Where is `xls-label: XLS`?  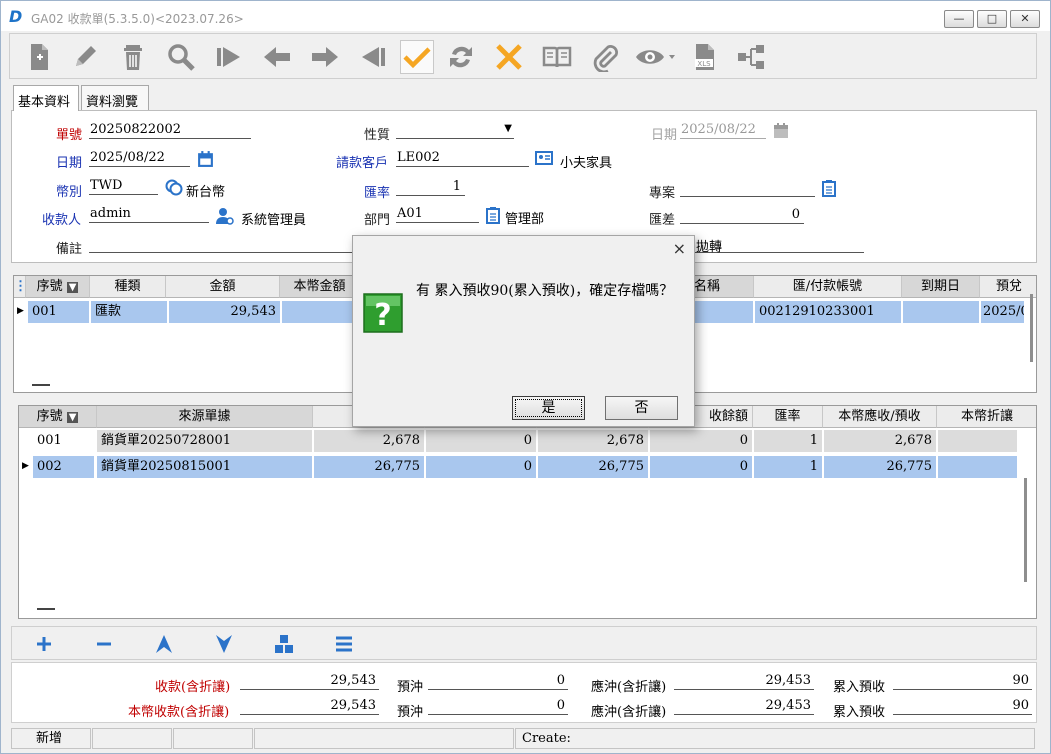
xls-label: XLS is located at coordinates (704, 64).